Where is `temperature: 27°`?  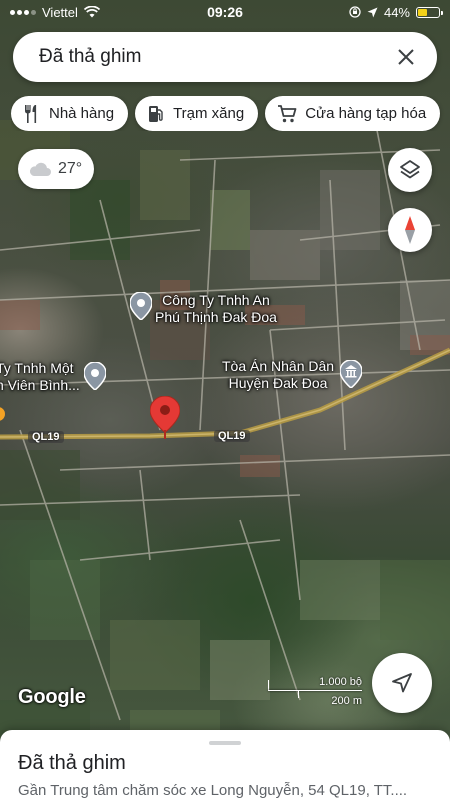 temperature: 27° is located at coordinates (70, 168).